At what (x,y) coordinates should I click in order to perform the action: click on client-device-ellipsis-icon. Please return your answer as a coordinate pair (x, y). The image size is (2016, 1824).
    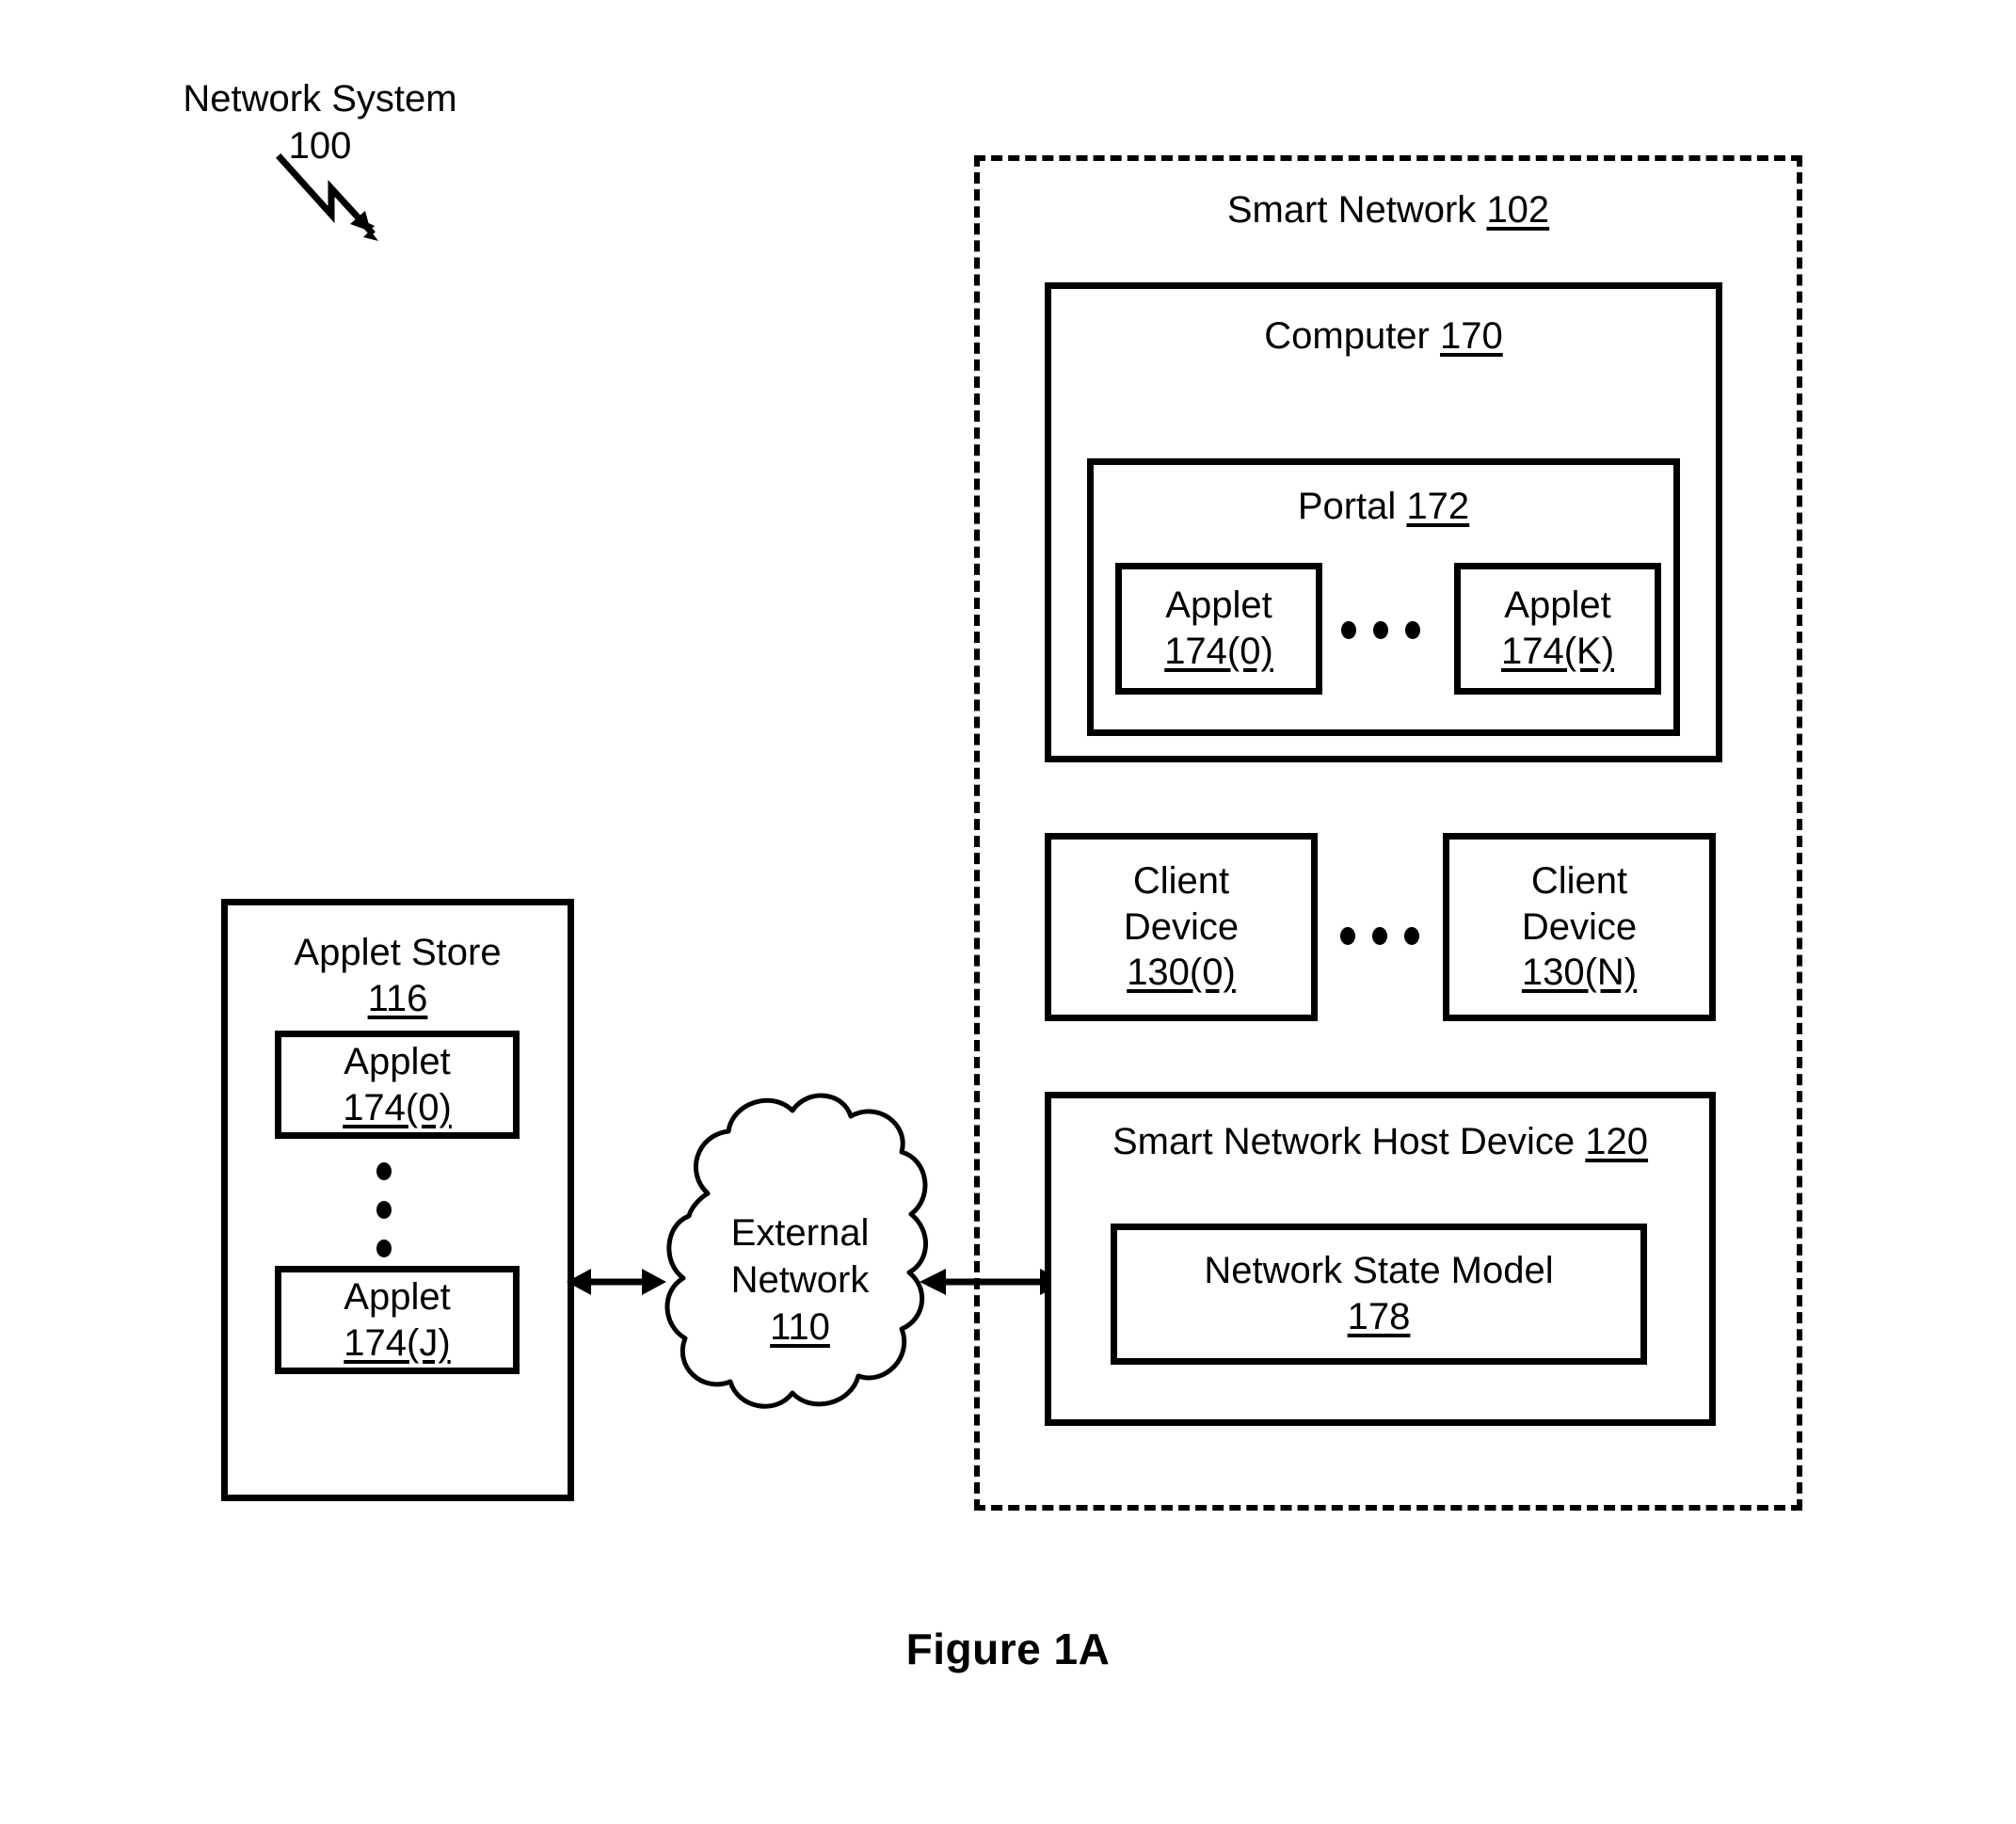
    Looking at the image, I should click on (1379, 936).